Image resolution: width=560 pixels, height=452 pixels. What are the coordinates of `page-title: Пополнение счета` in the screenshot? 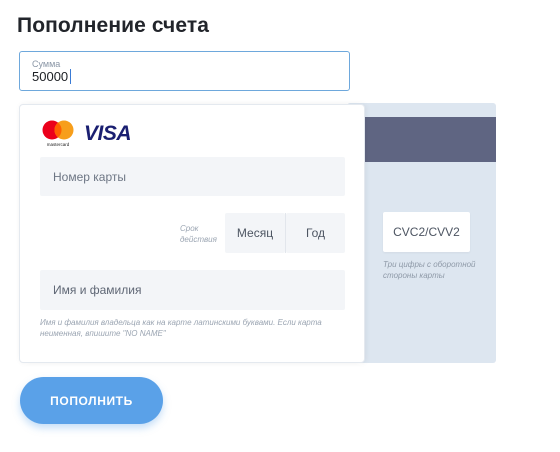 It's located at (113, 25).